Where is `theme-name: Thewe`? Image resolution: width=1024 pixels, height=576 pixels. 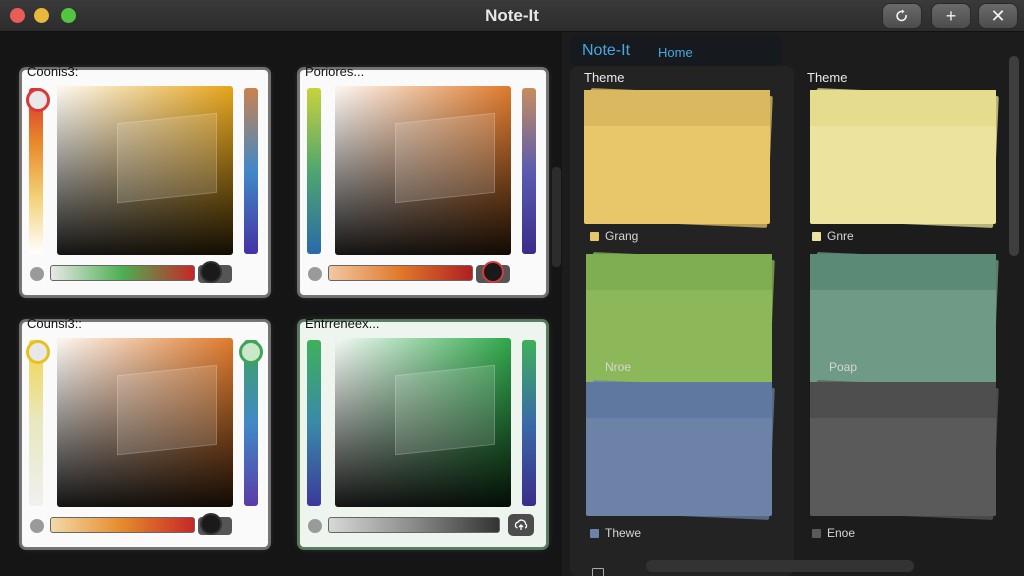
theme-name: Thewe is located at coordinates (623, 533).